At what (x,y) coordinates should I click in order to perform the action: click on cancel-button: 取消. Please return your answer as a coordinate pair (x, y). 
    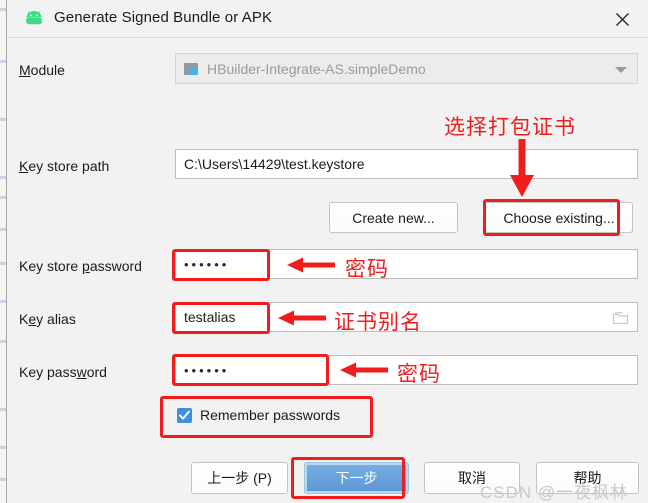
    Looking at the image, I should click on (472, 478).